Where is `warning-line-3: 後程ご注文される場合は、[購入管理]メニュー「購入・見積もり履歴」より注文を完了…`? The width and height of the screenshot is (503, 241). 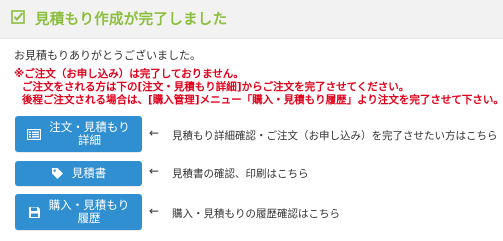 warning-line-3: 後程ご注文される場合は、[購入管理]メニュー「購入・見積もり履歴」より注文を完了… is located at coordinates (262, 100).